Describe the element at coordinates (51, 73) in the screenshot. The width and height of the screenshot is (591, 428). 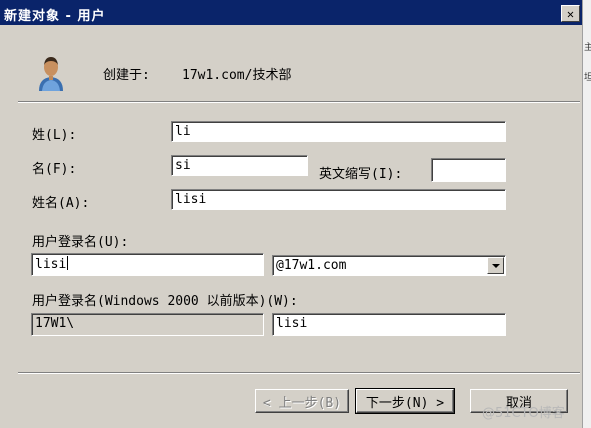
I see `user-icon` at that location.